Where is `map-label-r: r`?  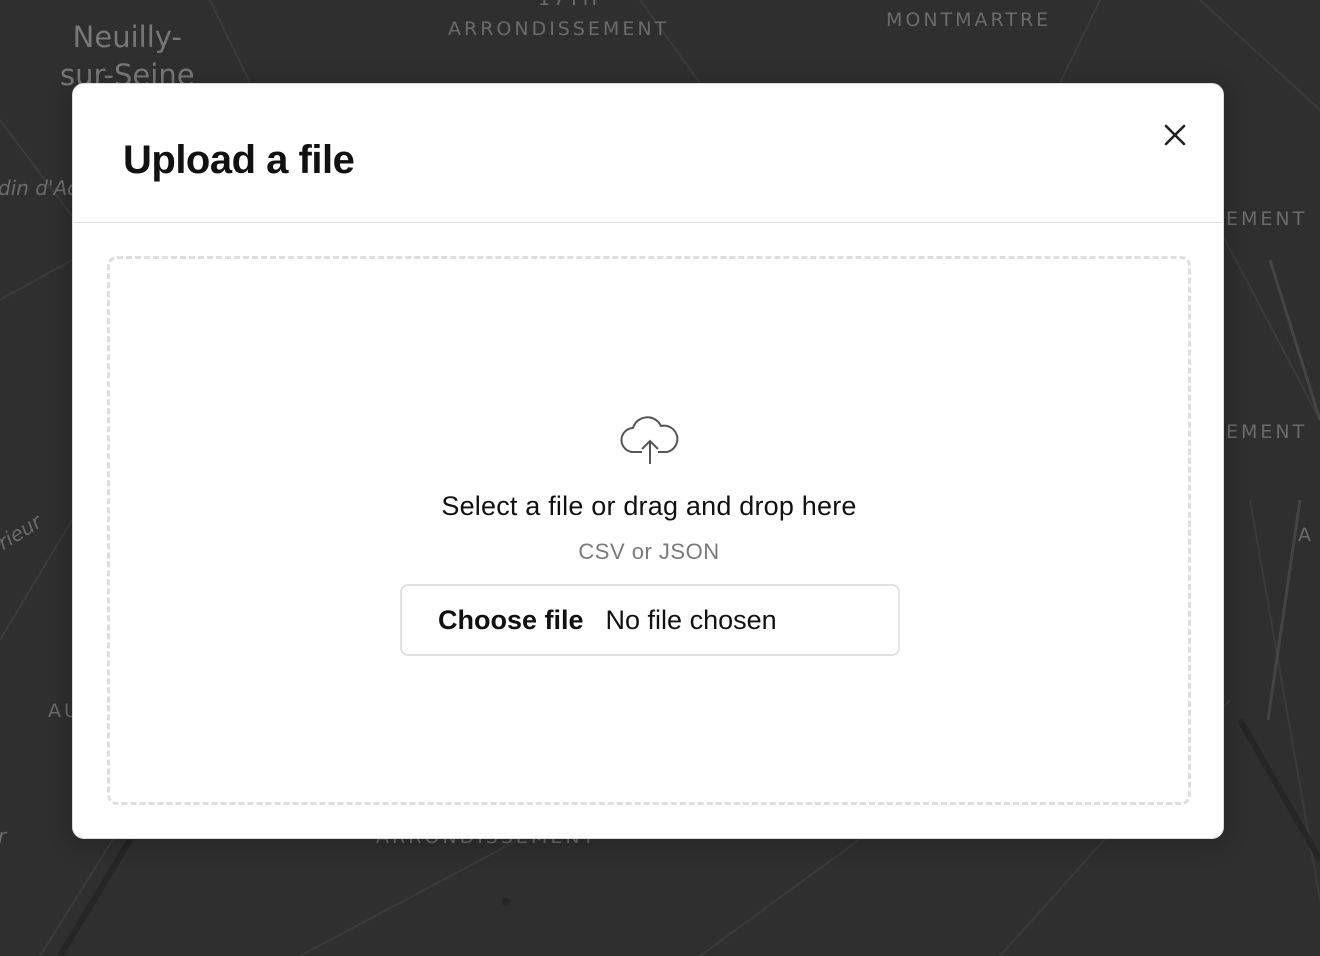 map-label-r: r is located at coordinates (3, 836).